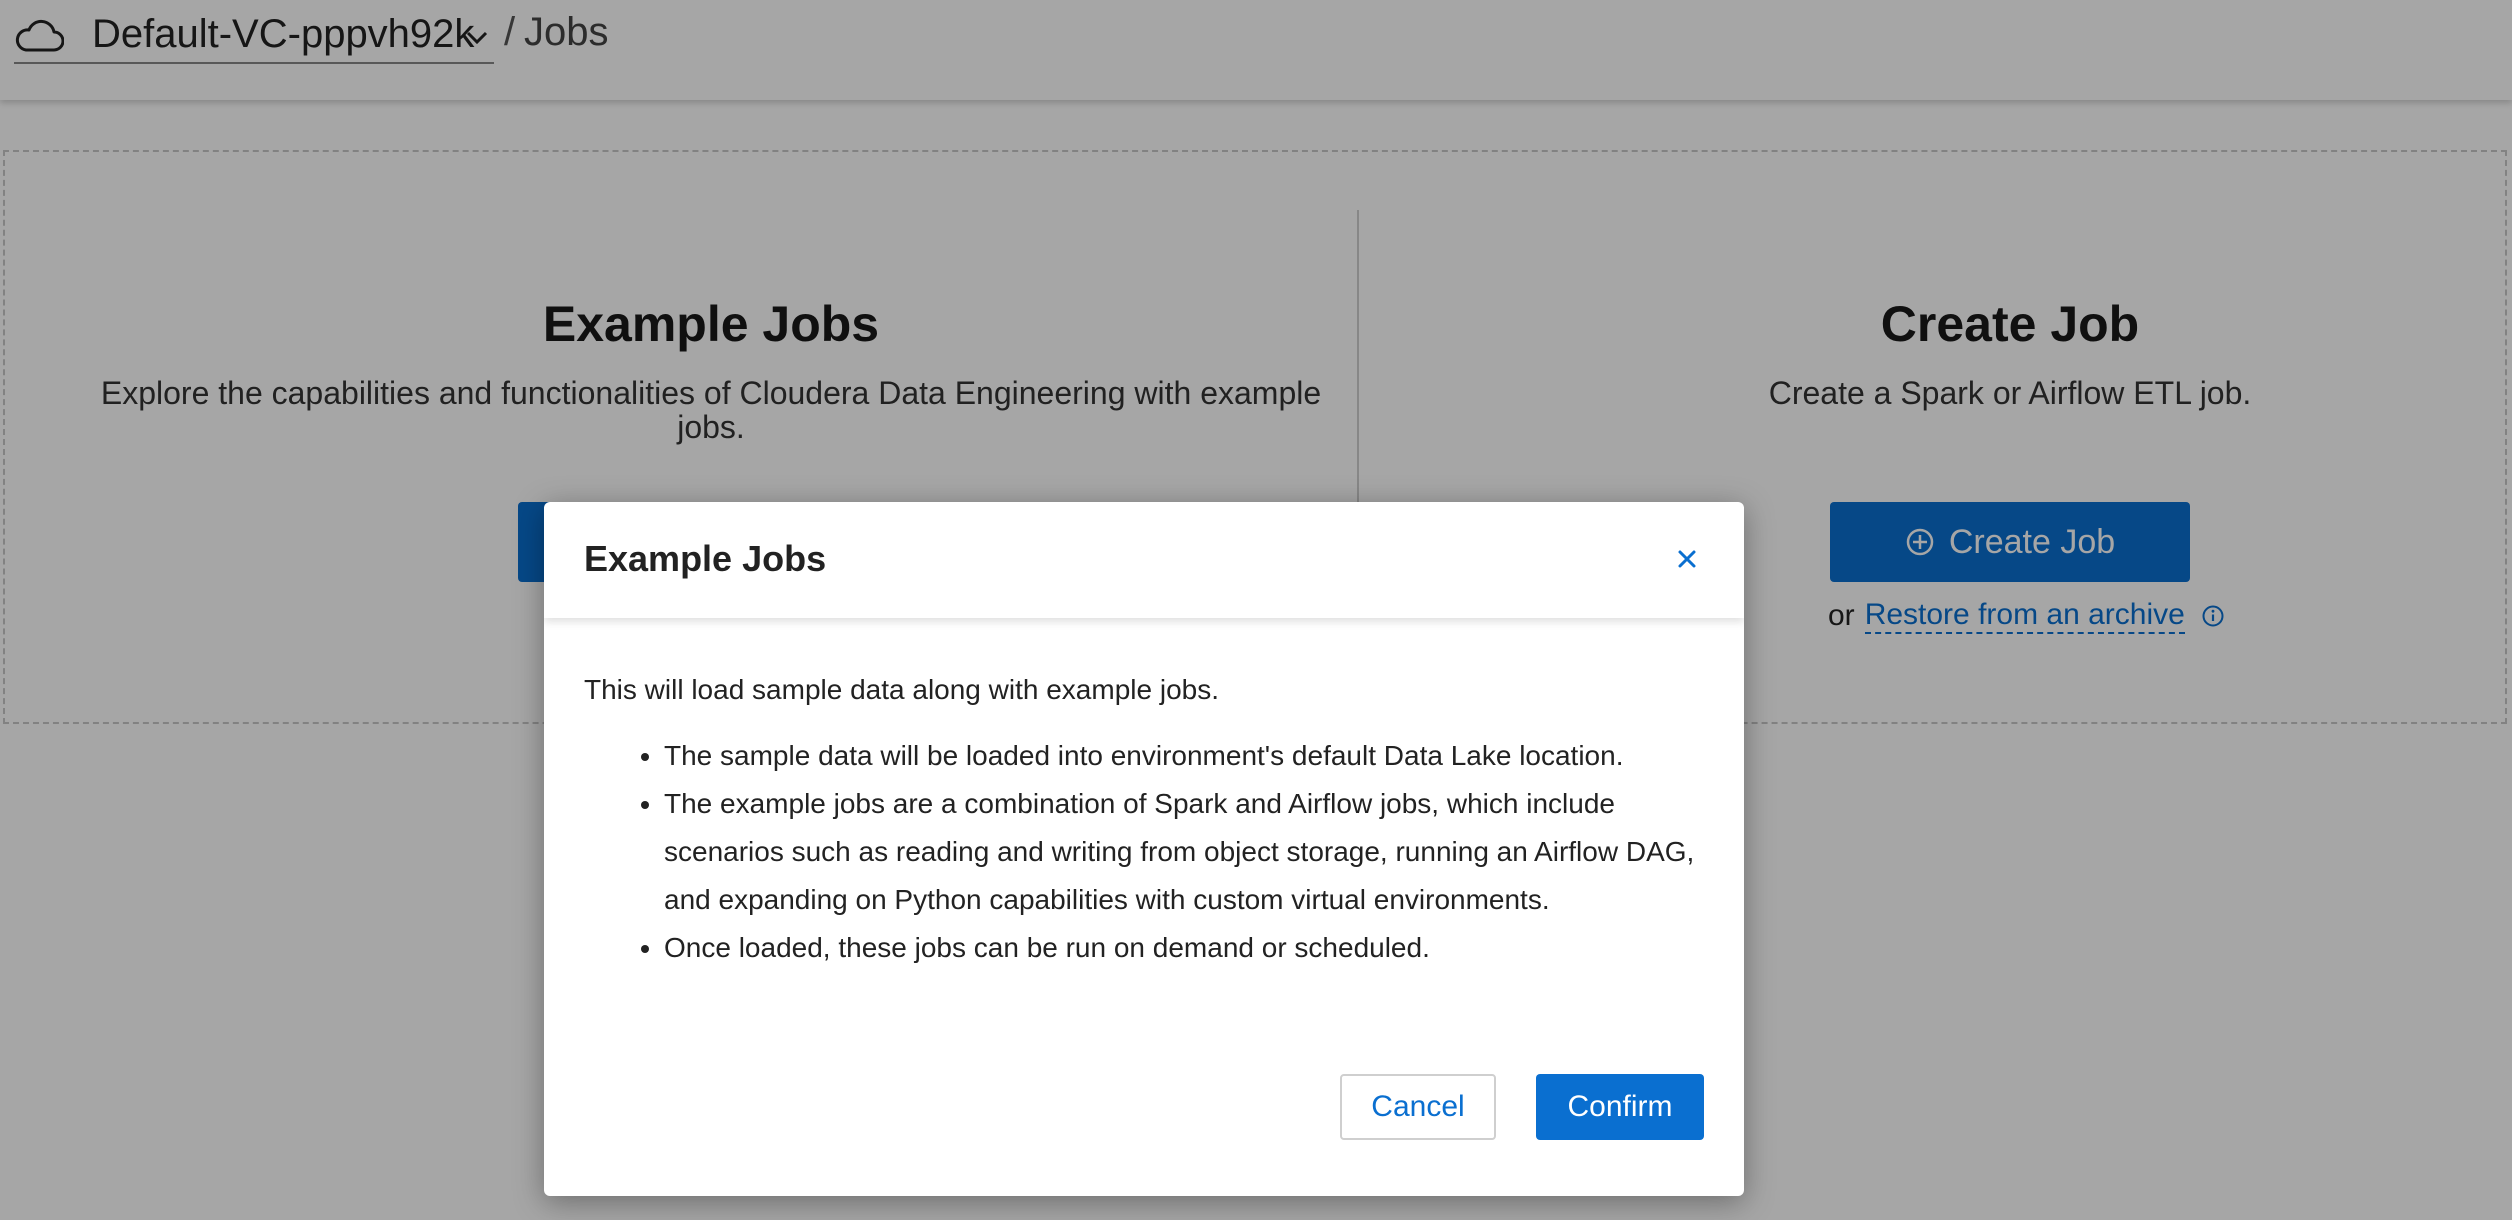 This screenshot has height=1220, width=2512. I want to click on modal-title: Example Jobs, so click(705, 558).